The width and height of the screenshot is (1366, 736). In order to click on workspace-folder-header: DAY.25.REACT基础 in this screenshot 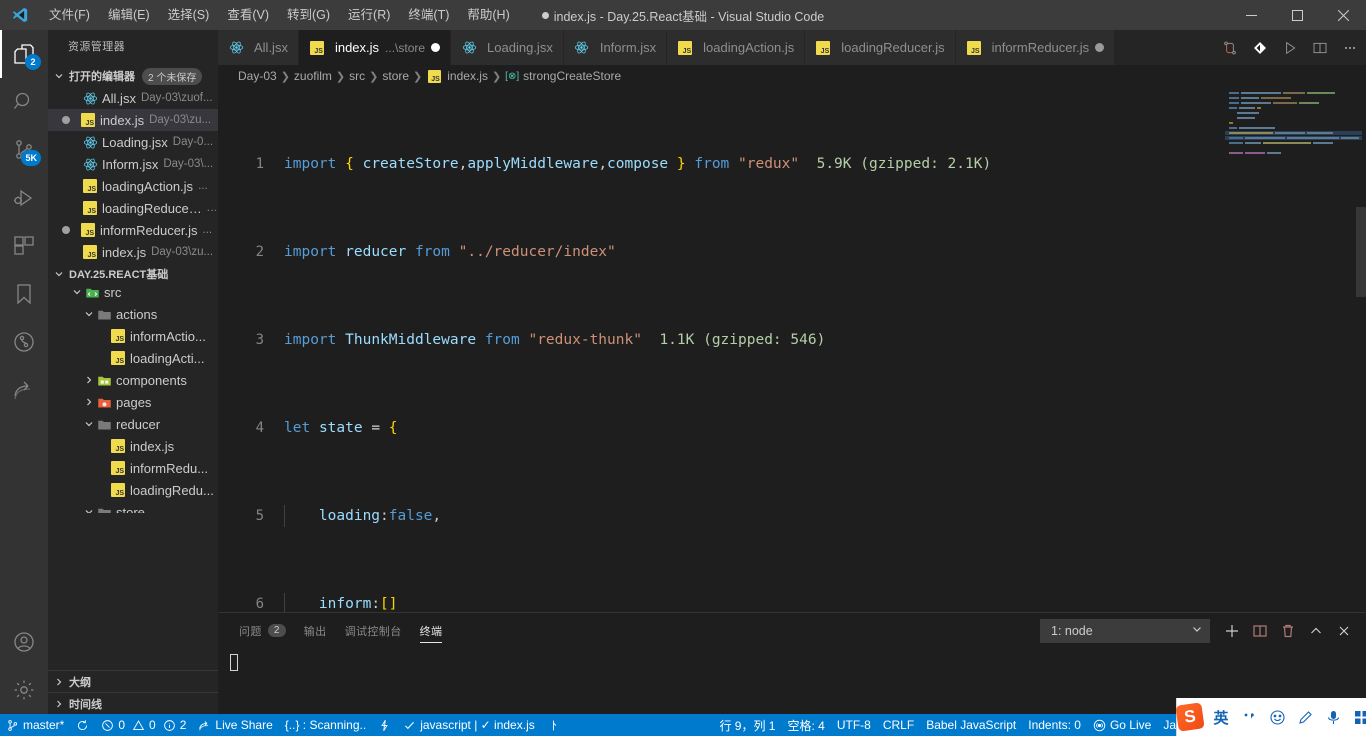, I will do `click(133, 274)`.